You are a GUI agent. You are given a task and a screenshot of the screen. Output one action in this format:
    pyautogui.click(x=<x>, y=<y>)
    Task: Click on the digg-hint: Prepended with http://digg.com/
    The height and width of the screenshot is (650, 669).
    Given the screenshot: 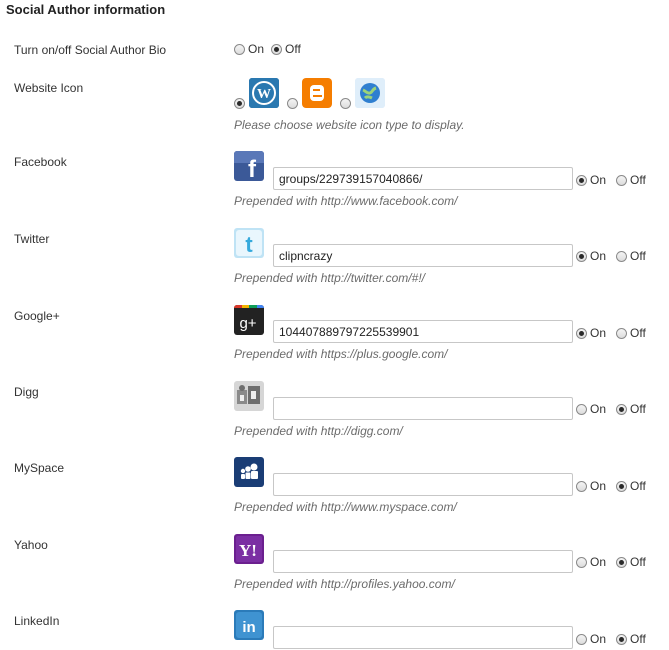 What is the action you would take?
    pyautogui.click(x=318, y=431)
    